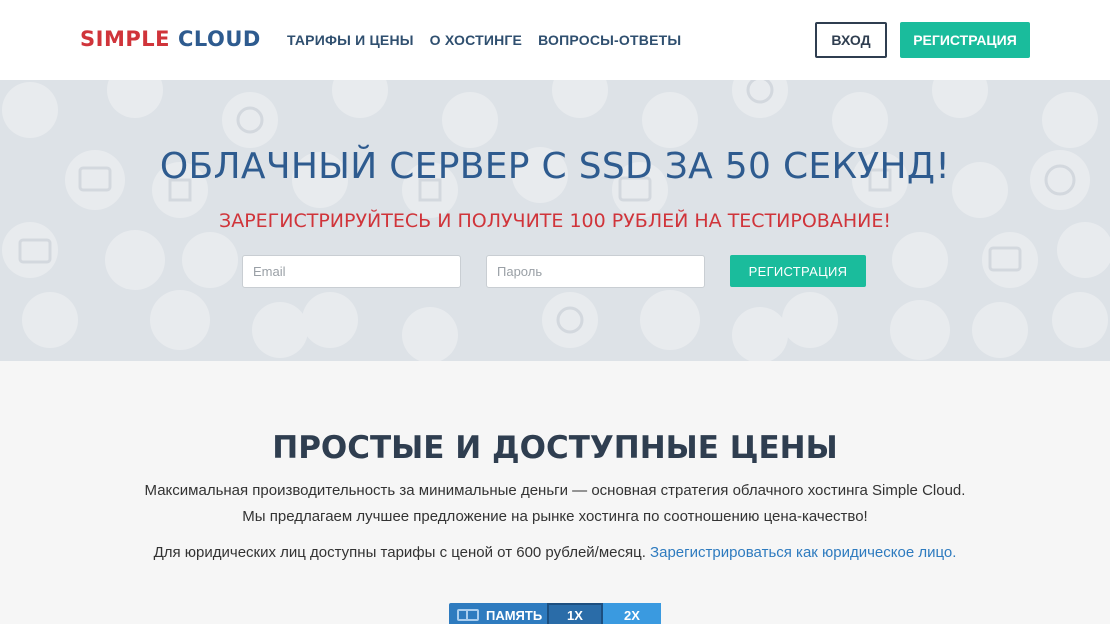  Describe the element at coordinates (468, 615) in the screenshot. I see `memory-icon` at that location.